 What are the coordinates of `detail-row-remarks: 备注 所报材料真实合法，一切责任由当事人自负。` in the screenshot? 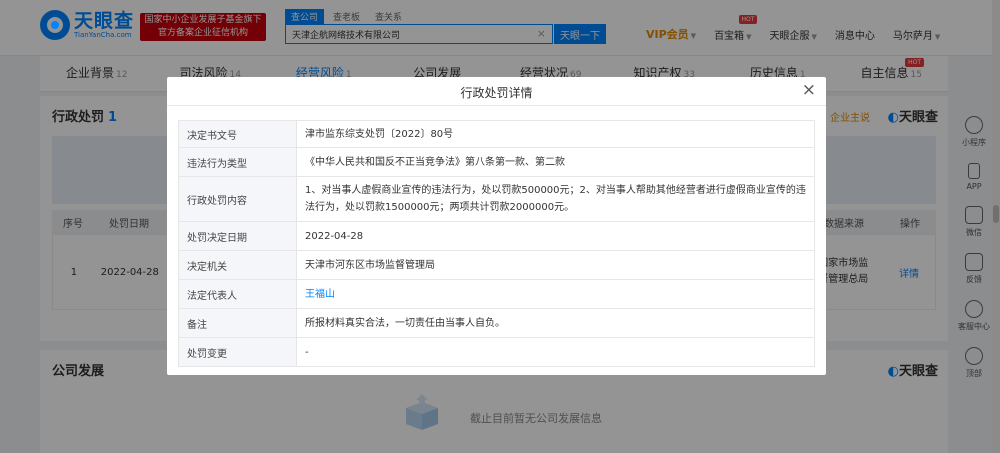 It's located at (496, 323).